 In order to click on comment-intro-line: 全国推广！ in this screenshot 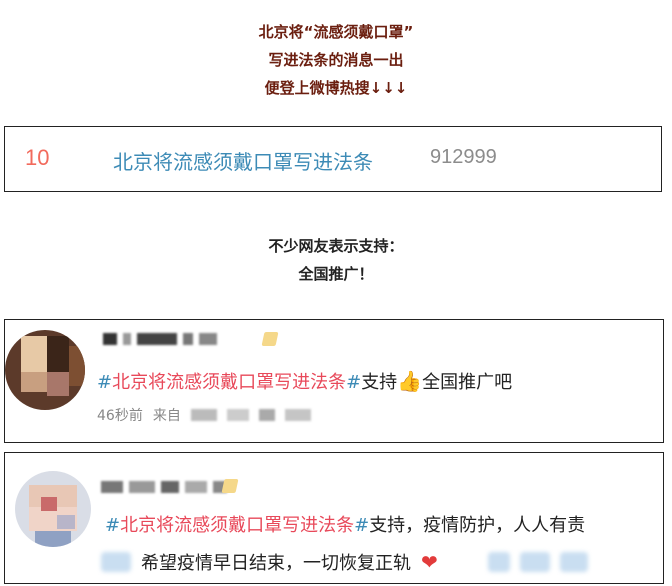, I will do `click(336, 274)`.